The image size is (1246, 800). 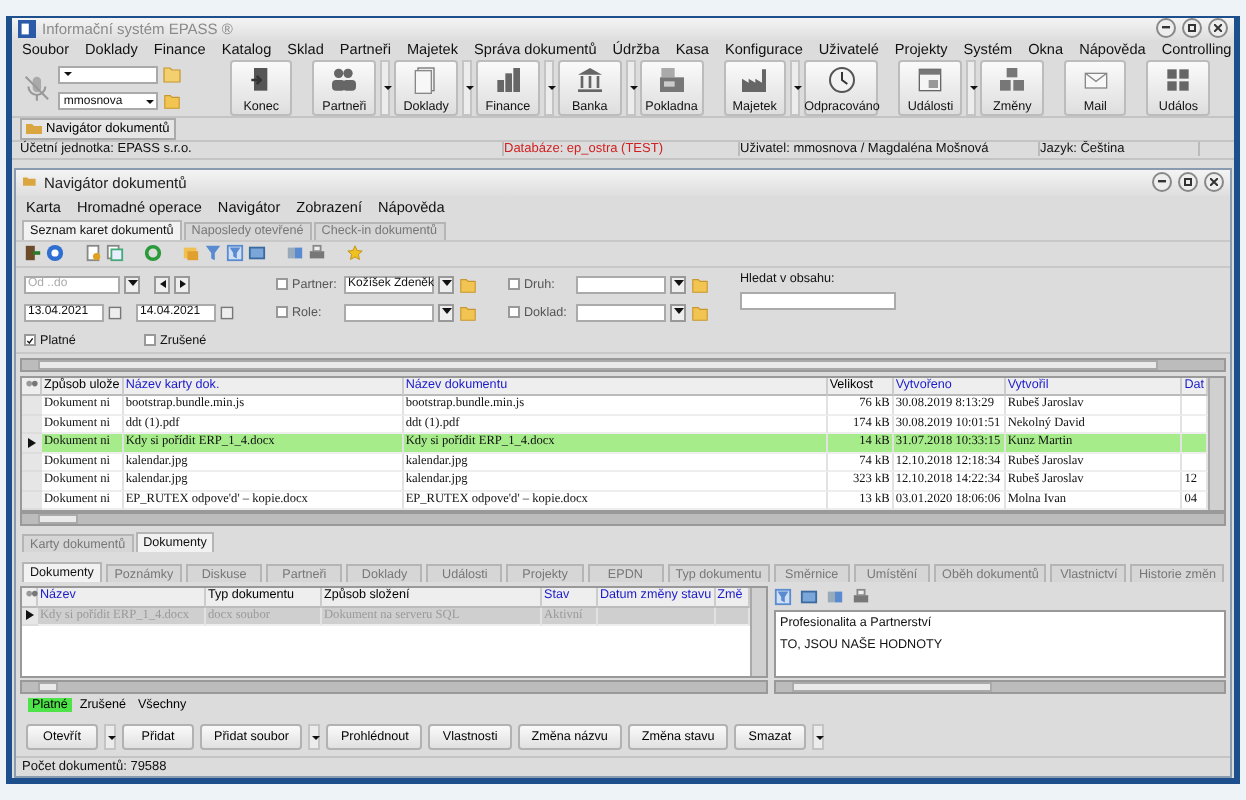 What do you see at coordinates (93, 253) in the screenshot?
I see `new-document-icon` at bounding box center [93, 253].